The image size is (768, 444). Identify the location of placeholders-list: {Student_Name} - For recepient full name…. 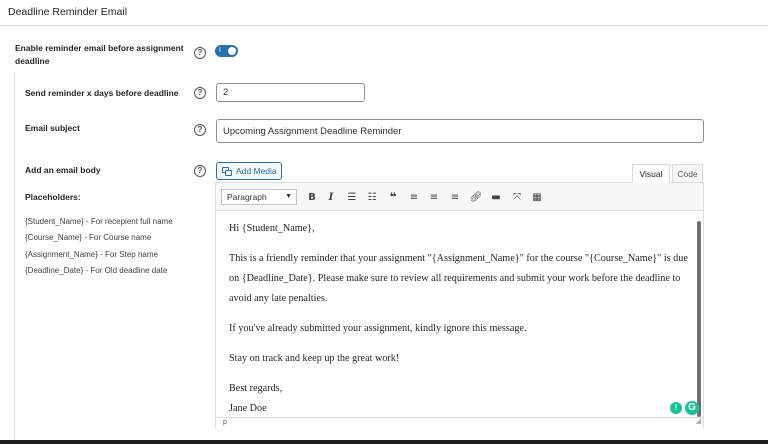
(99, 246).